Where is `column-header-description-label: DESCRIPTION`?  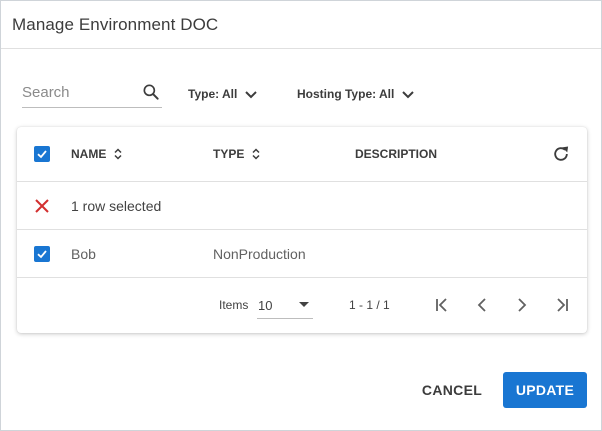 column-header-description-label: DESCRIPTION is located at coordinates (396, 154).